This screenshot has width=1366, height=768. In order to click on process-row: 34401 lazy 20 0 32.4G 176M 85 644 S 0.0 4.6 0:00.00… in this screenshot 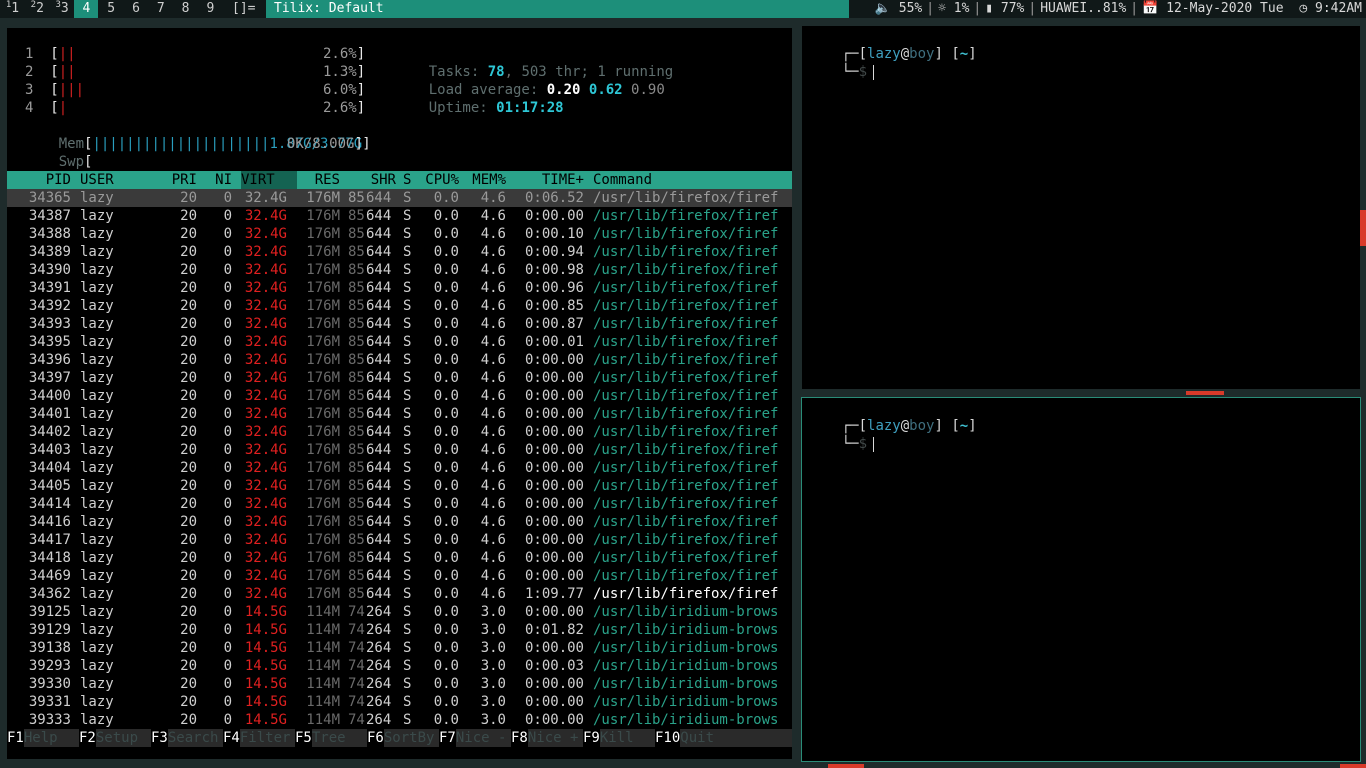, I will do `click(399, 414)`.